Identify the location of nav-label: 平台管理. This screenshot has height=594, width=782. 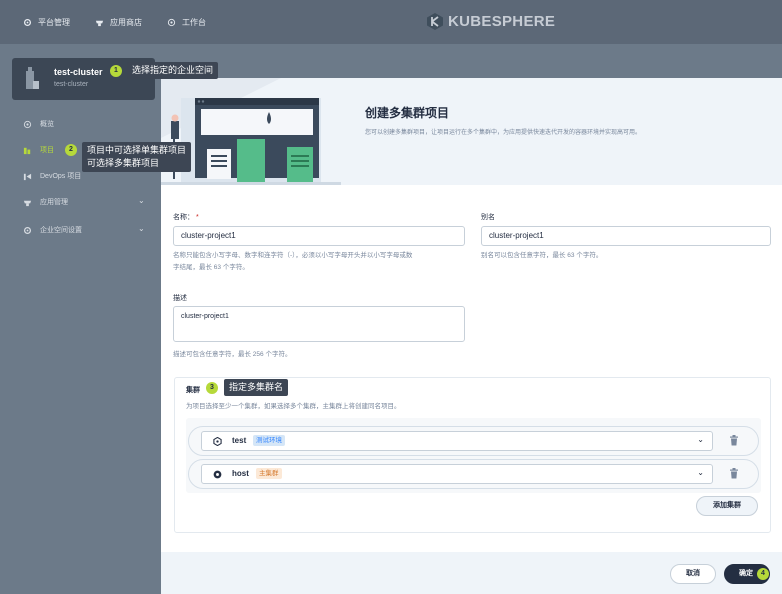
(54, 22).